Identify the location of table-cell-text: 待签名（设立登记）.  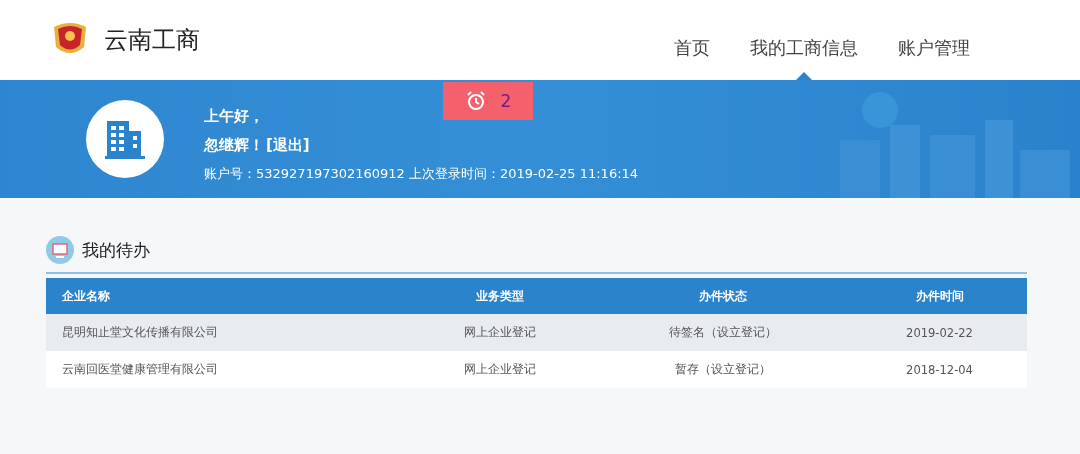
(723, 332).